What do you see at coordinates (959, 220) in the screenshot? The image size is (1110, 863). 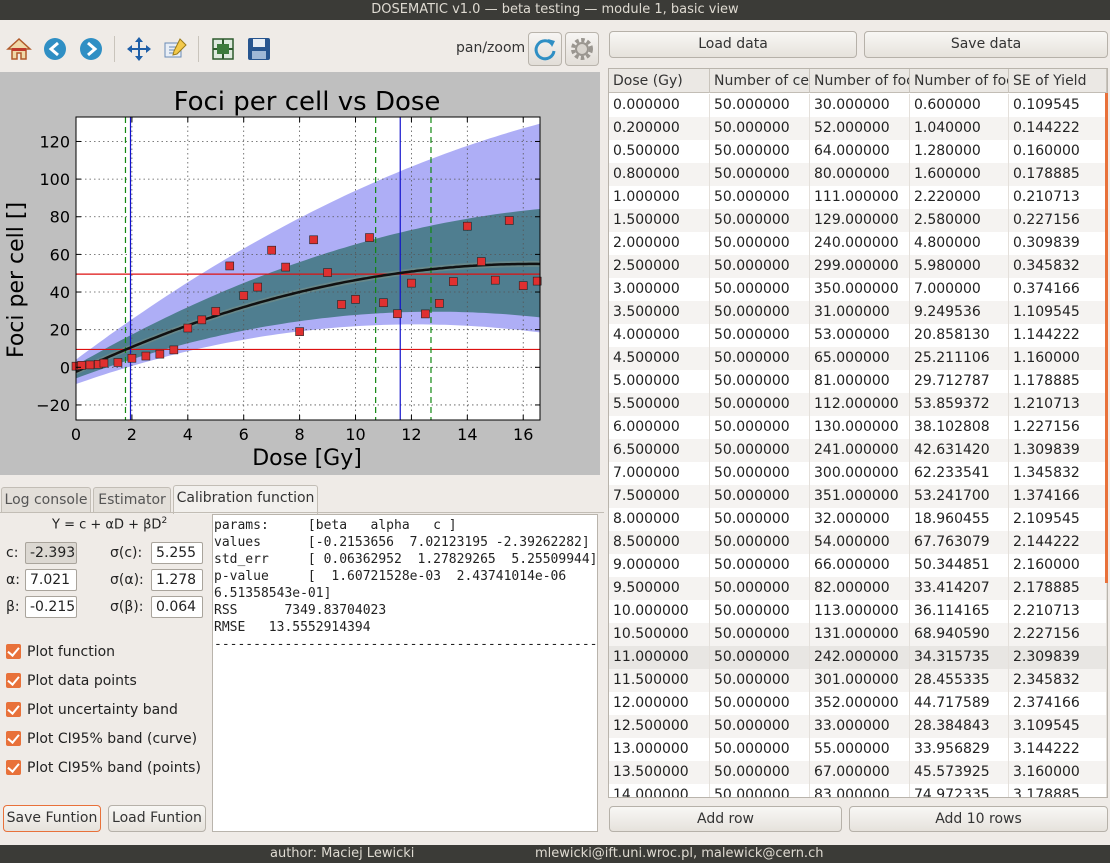 I see `cell-foci-per-cell: 2.580000` at bounding box center [959, 220].